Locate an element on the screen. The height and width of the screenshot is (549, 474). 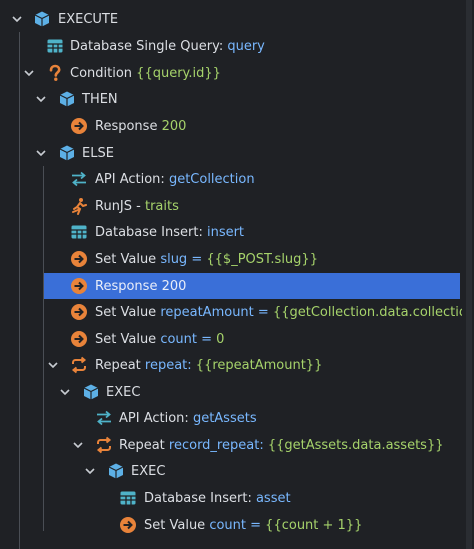
tree-node-repeat: Repeat repeat: {{repeatAmount}} is located at coordinates (237, 365).